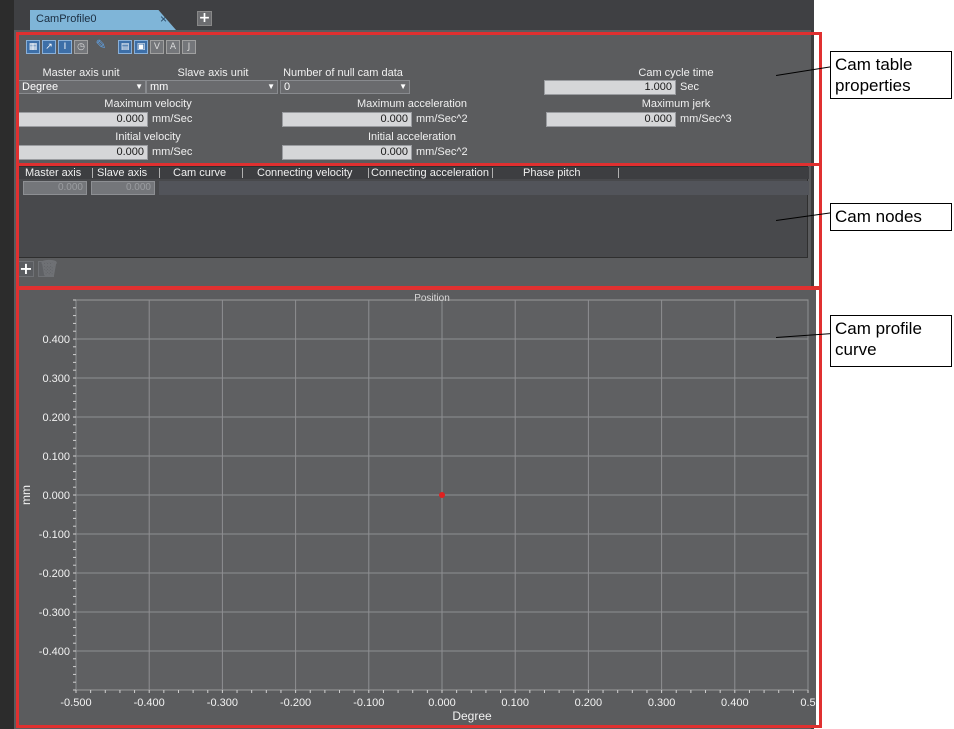 The height and width of the screenshot is (729, 954). I want to click on callout-curve: Cam profile curve, so click(891, 341).